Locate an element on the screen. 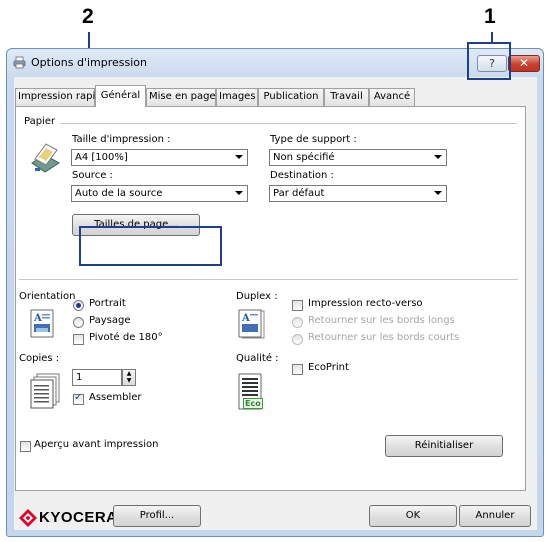 The image size is (548, 542). tab-job: Travail is located at coordinates (346, 97).